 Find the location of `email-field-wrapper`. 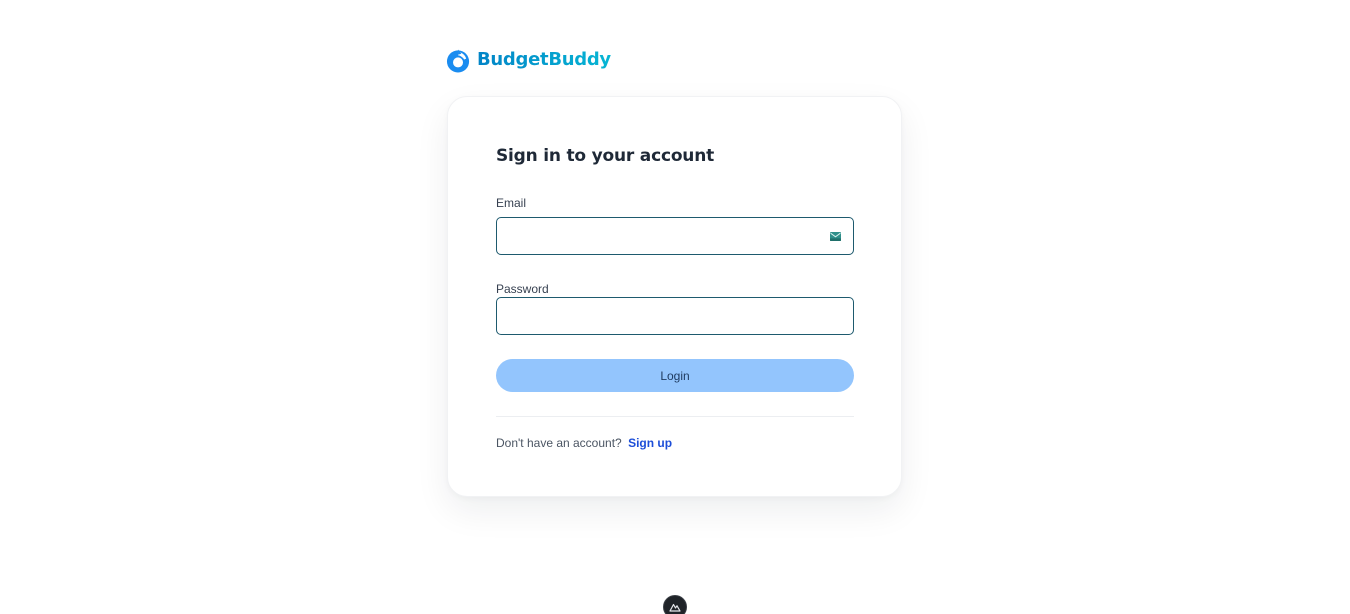

email-field-wrapper is located at coordinates (675, 236).